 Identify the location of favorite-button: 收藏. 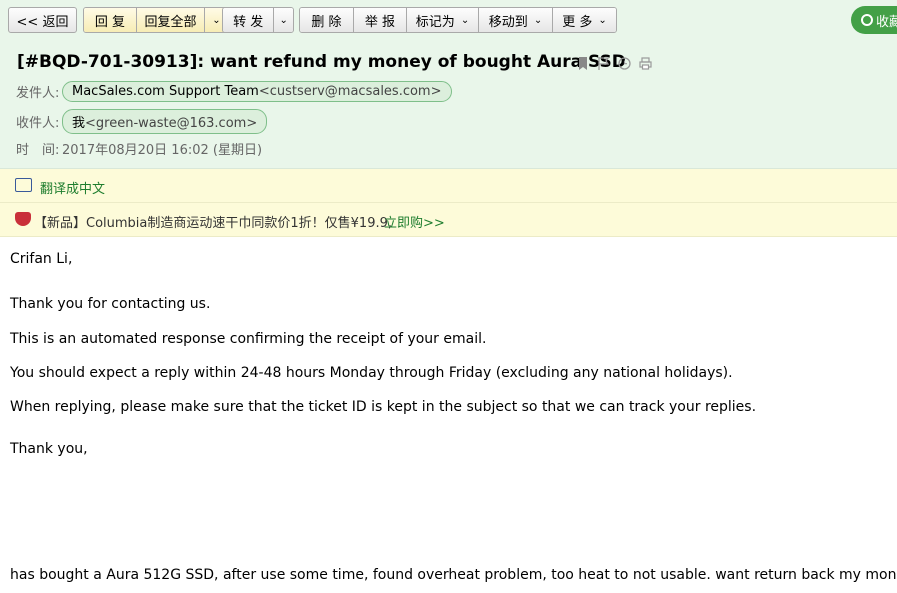
(874, 20).